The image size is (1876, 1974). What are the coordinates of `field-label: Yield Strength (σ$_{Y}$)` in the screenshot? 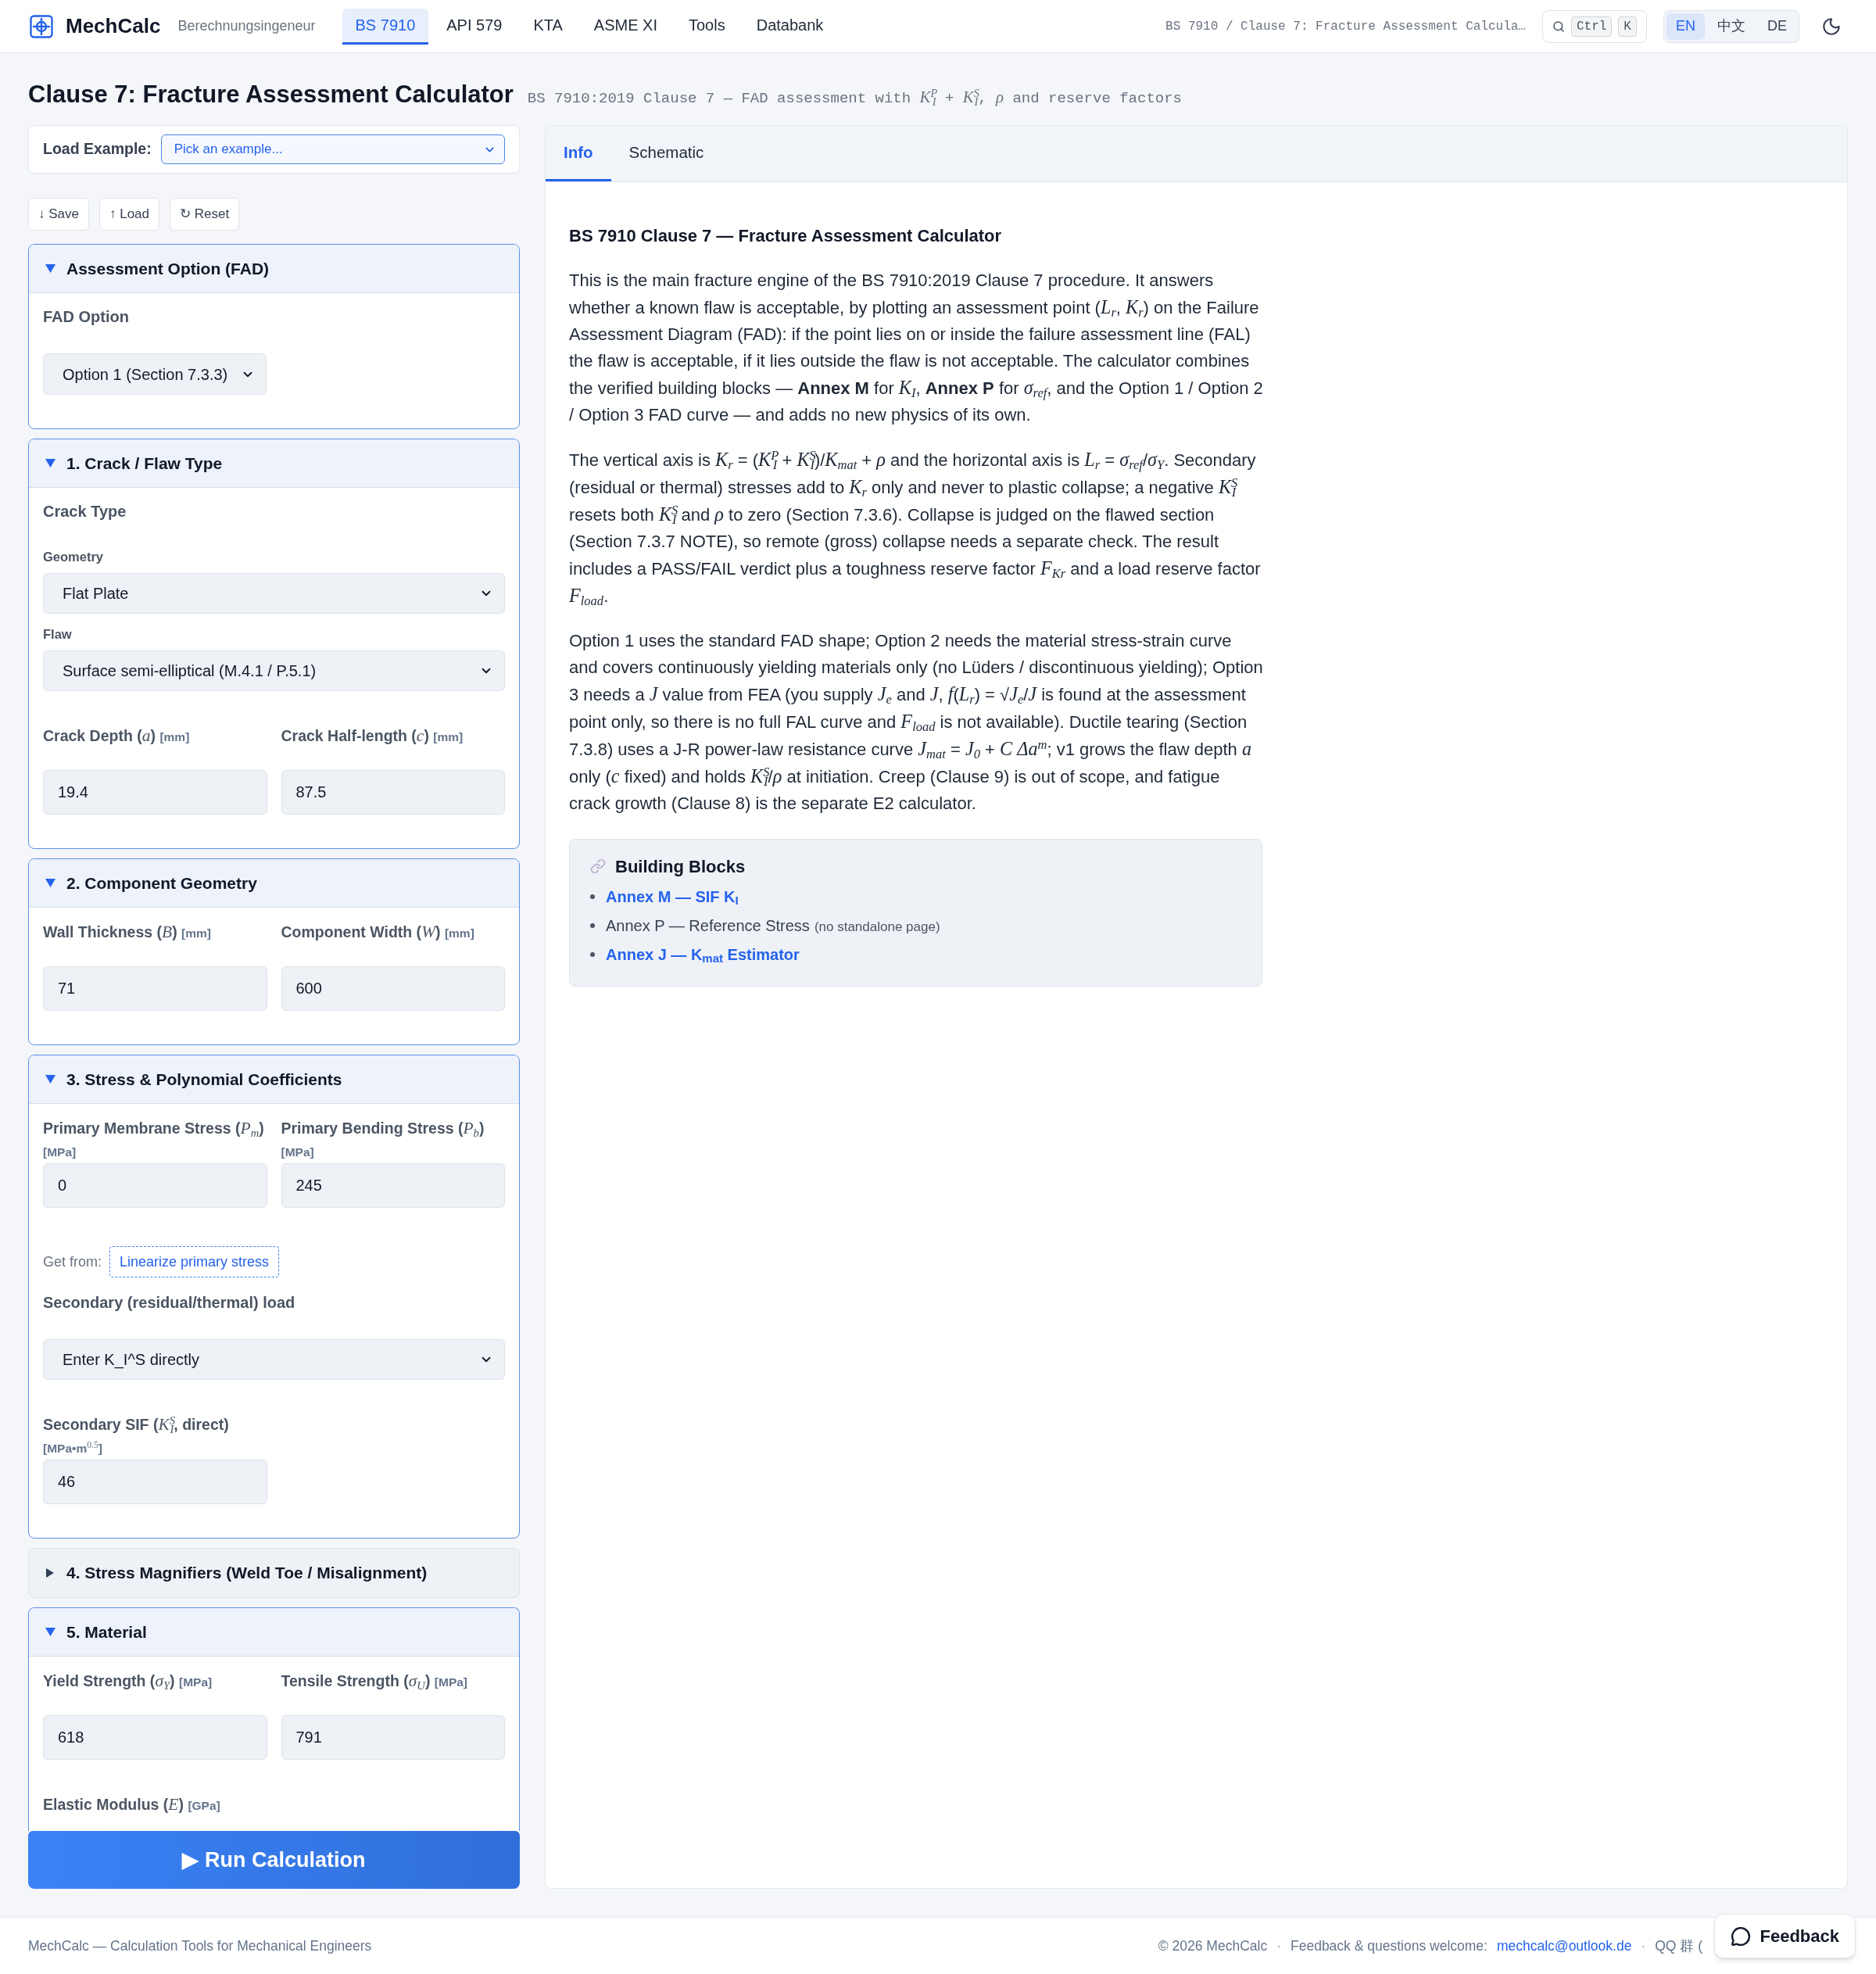 It's located at (109, 1680).